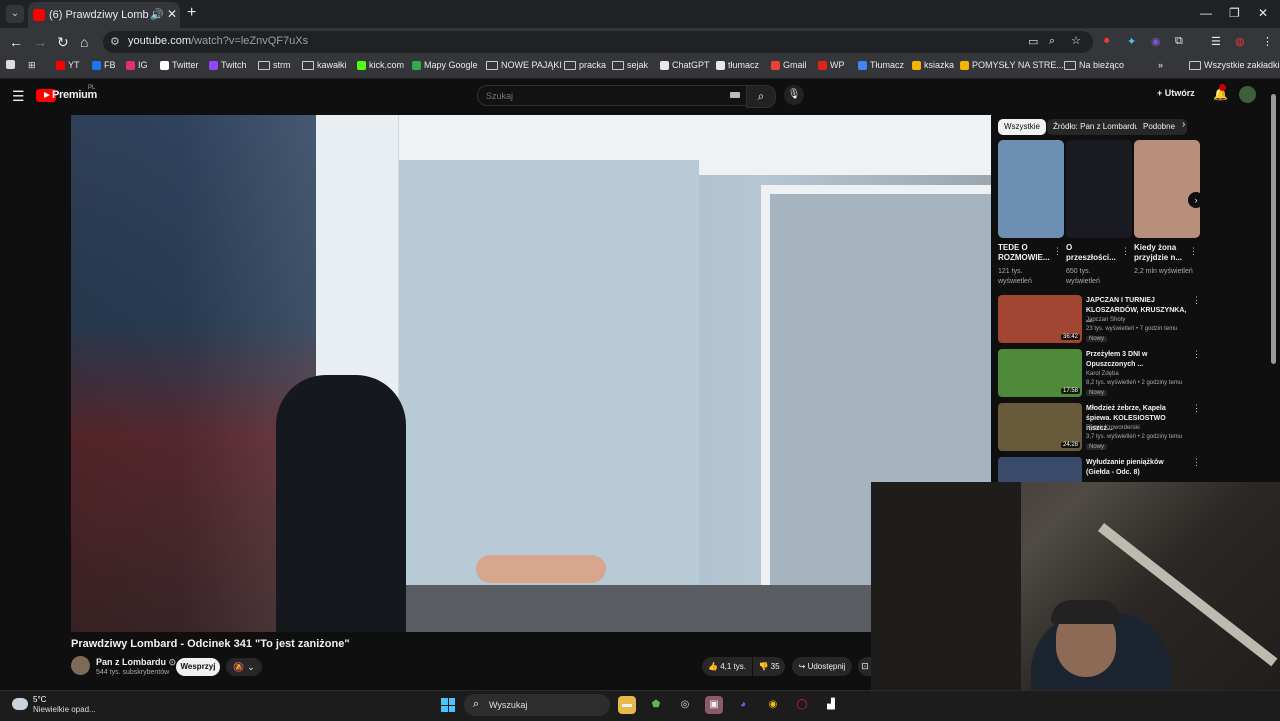 The width and height of the screenshot is (1280, 721). Describe the element at coordinates (1102, 374) in the screenshot. I see `video-channel: Karol Zdęba` at that location.